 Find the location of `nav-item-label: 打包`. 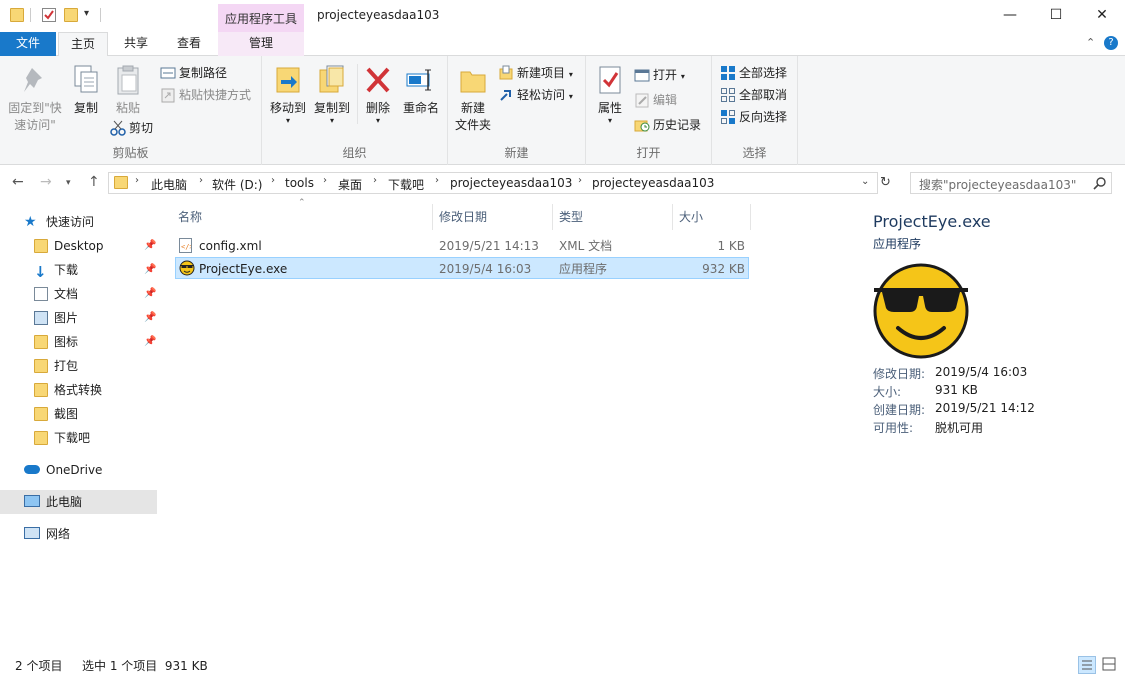

nav-item-label: 打包 is located at coordinates (66, 366).